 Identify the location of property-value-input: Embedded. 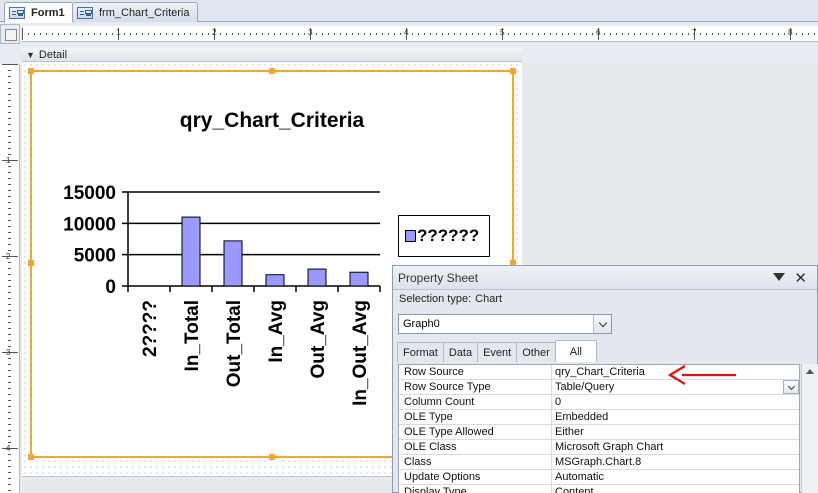
(675, 417).